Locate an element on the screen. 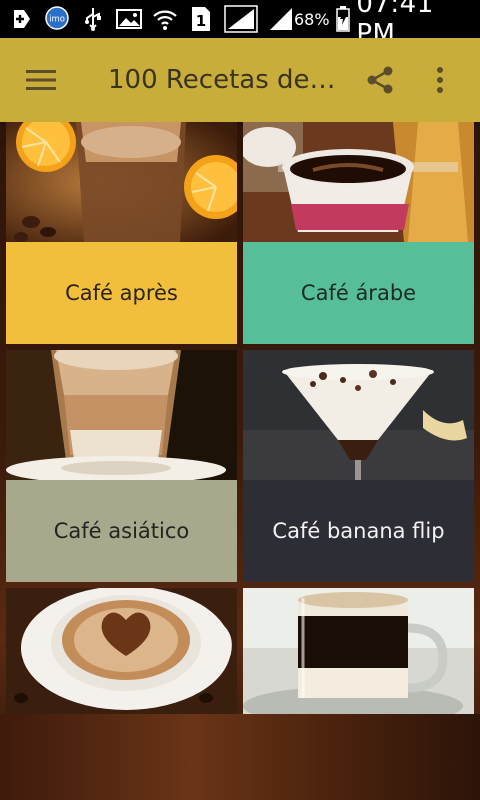 This screenshot has width=480, height=800. imo-label: imo is located at coordinates (57, 20).